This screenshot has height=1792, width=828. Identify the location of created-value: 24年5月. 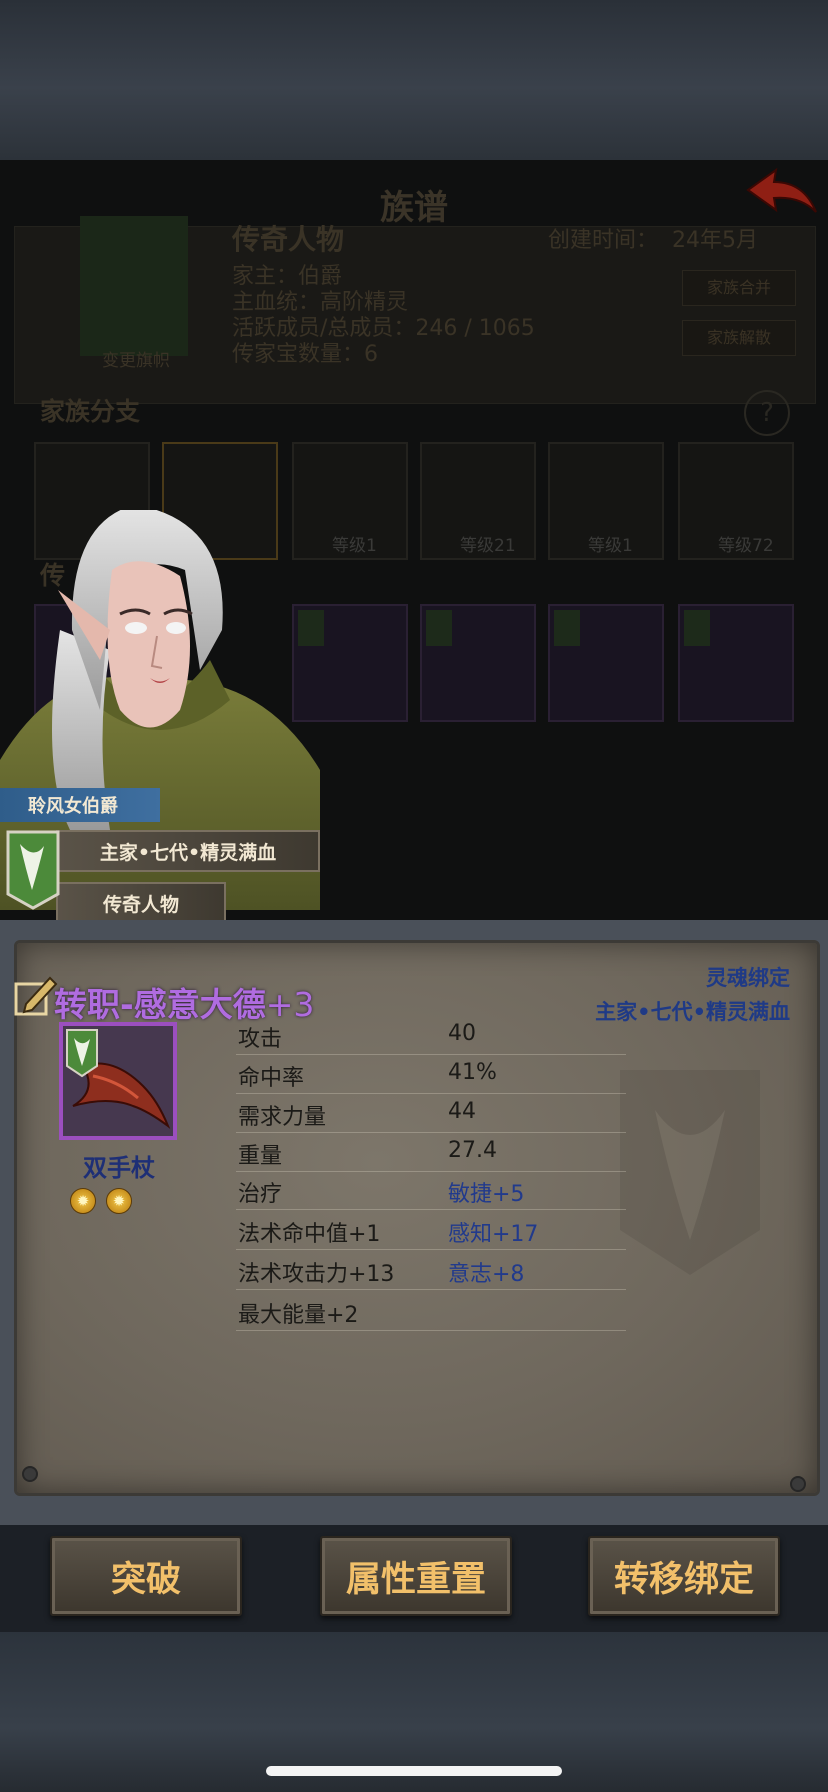
(715, 240).